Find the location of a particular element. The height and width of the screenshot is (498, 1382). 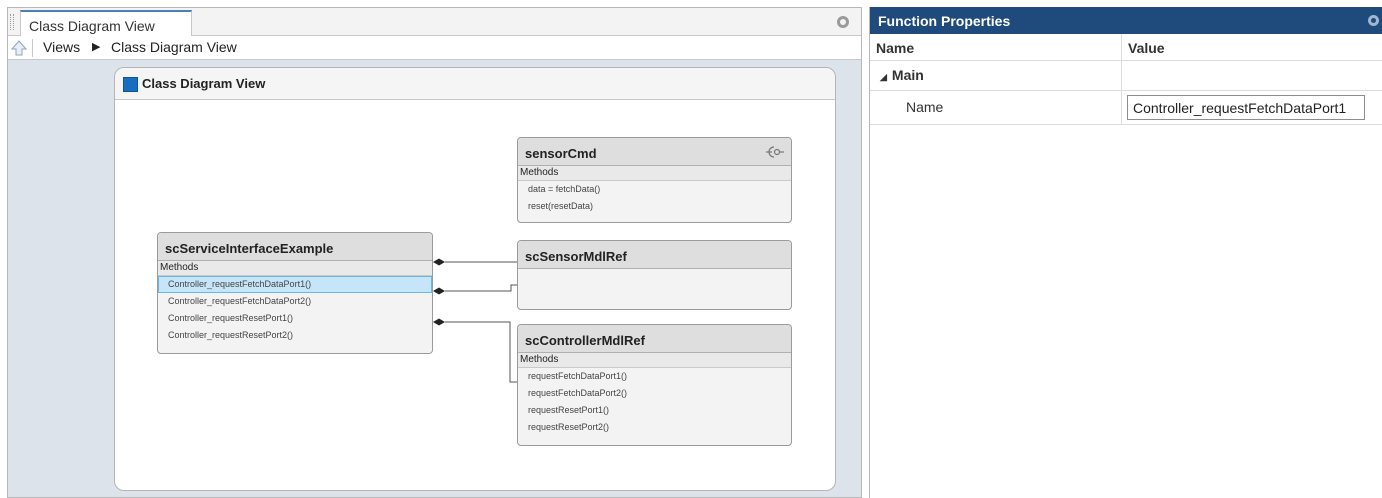

property-group-main: ◢ Main is located at coordinates (1126, 76).